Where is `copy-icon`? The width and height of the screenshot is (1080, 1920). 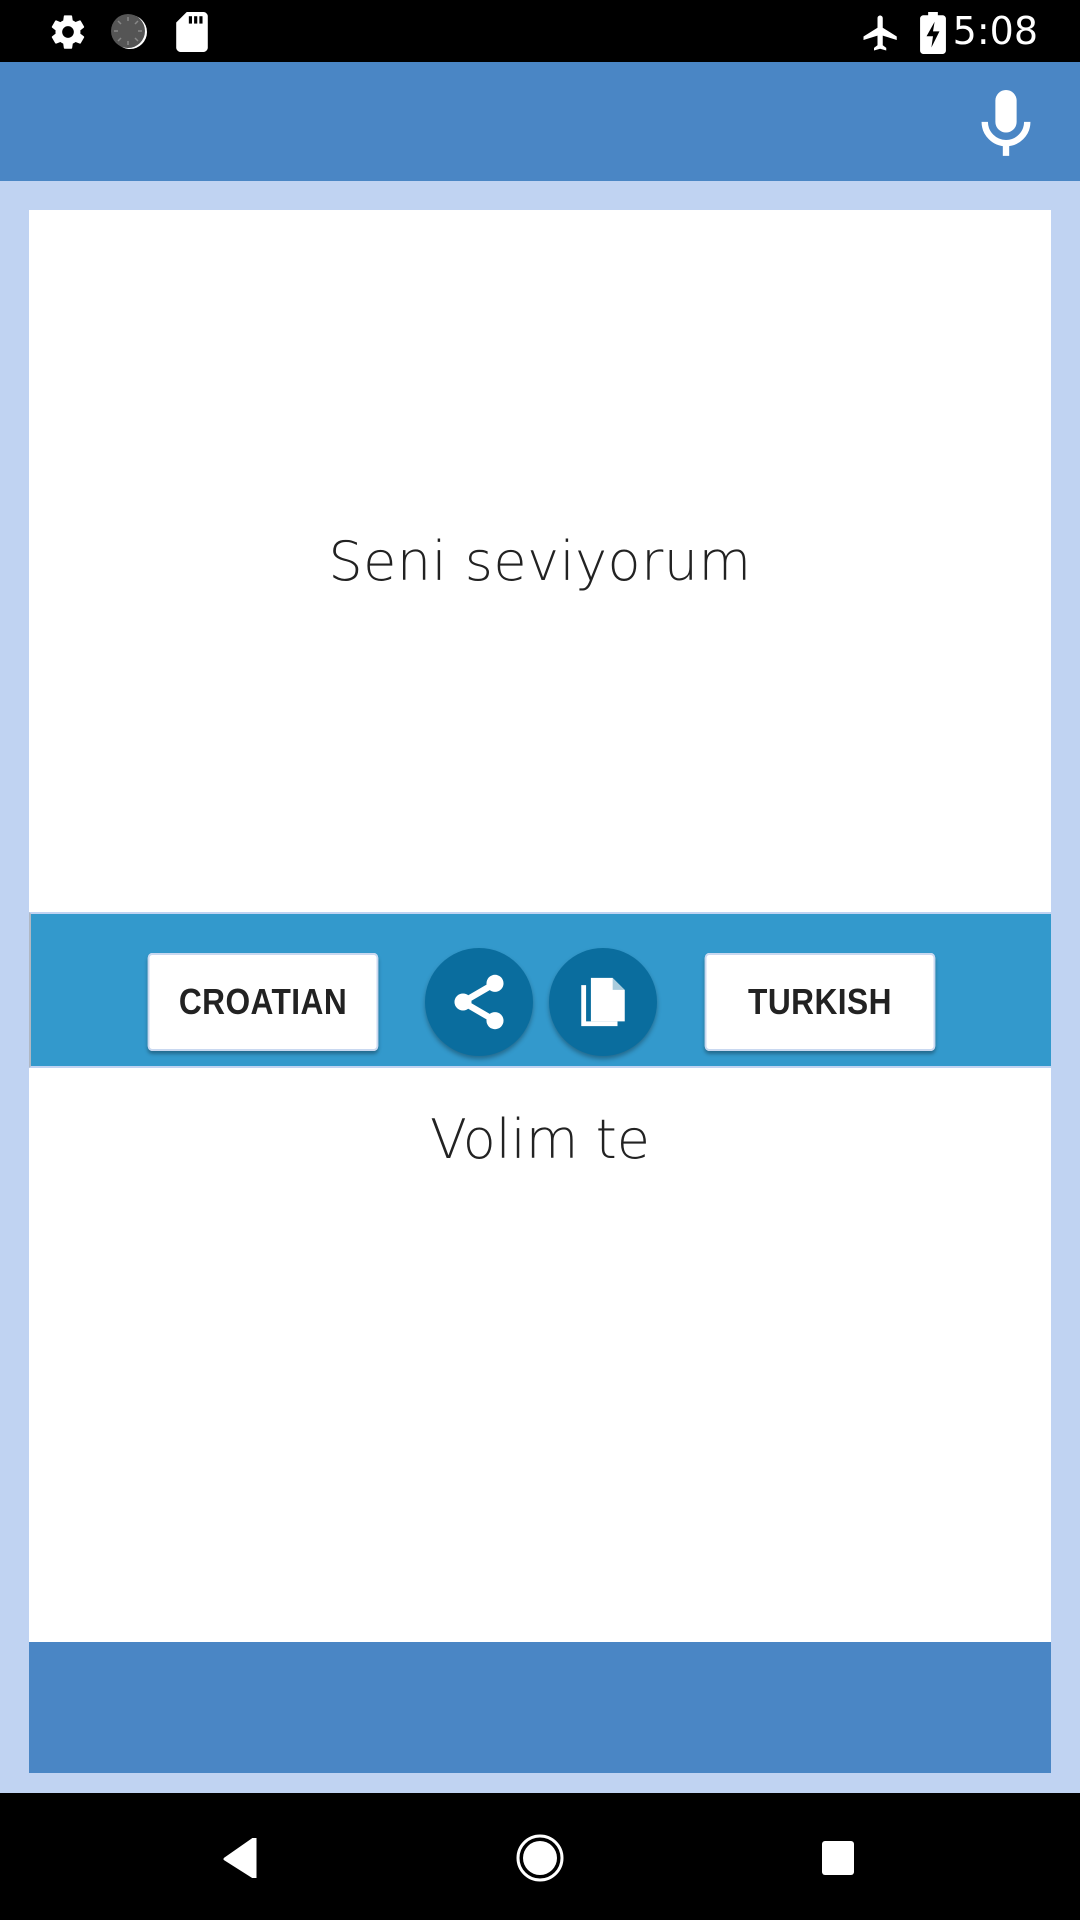
copy-icon is located at coordinates (603, 1002).